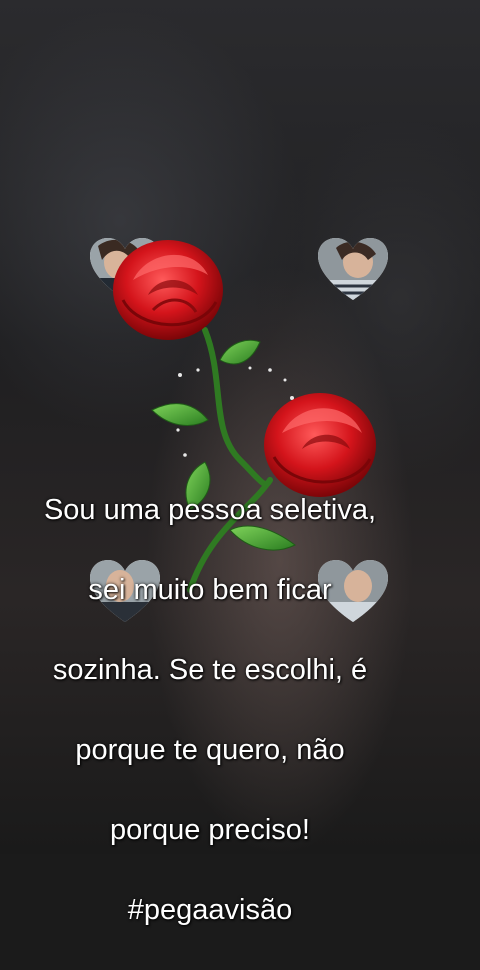  Describe the element at coordinates (210, 590) in the screenshot. I see `caption-line: sei muito bem ficar` at that location.